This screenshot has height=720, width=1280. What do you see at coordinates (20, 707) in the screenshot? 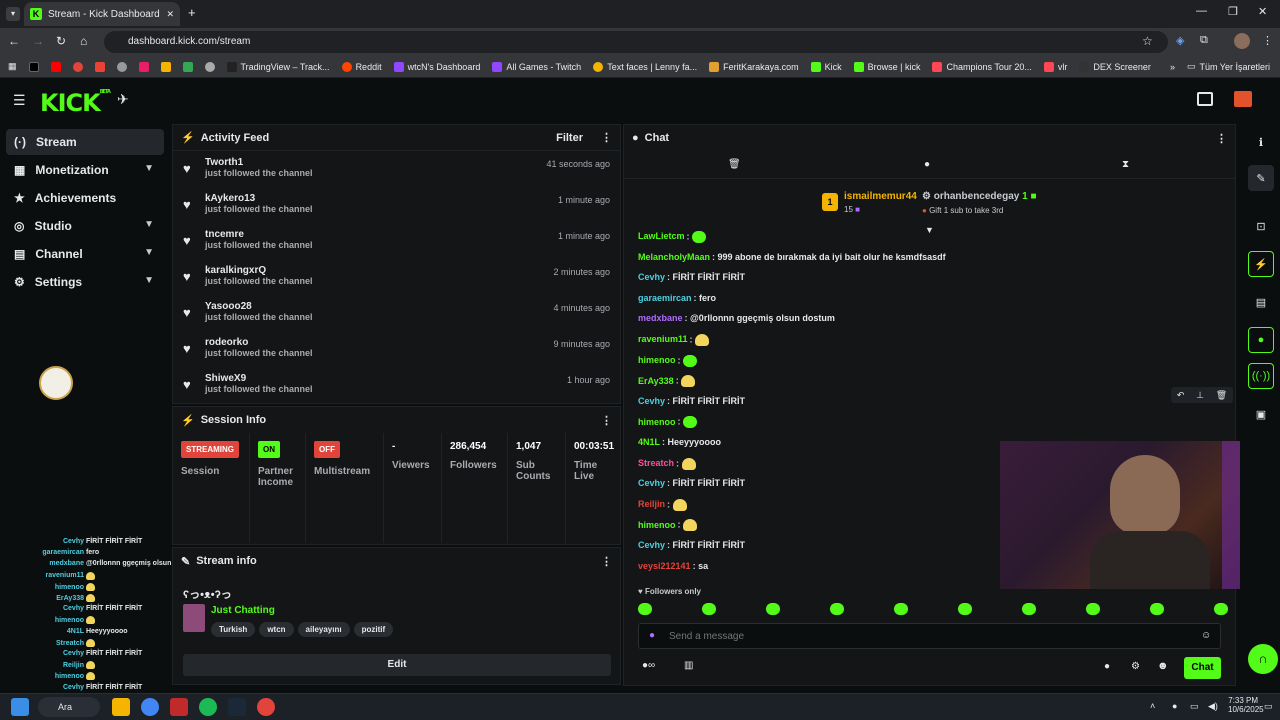
I see `windows-start-icon` at bounding box center [20, 707].